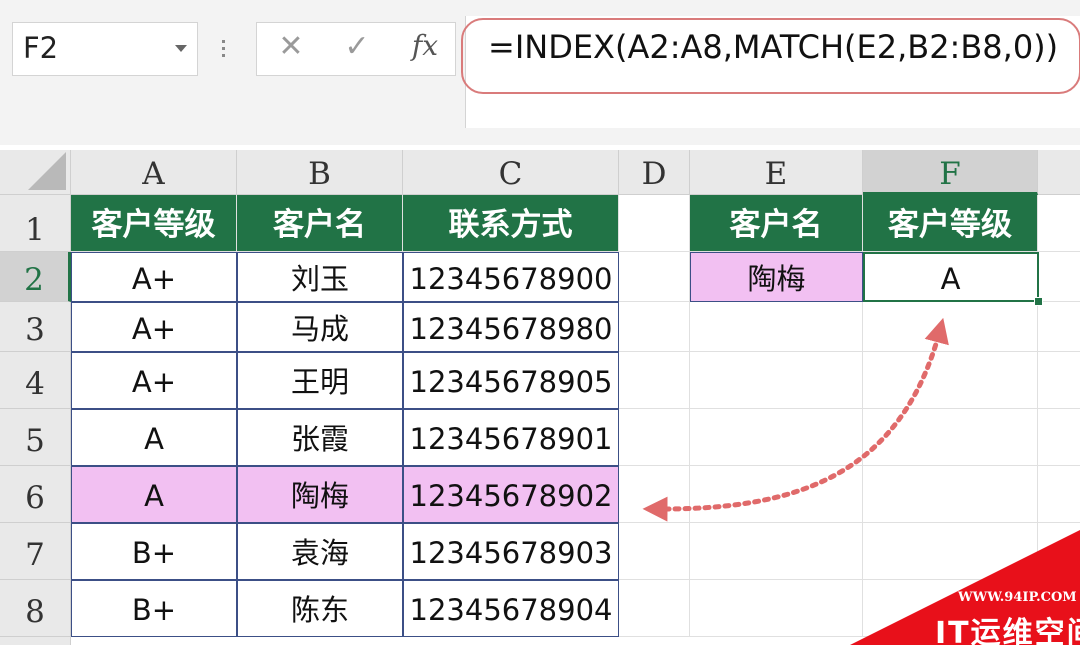 This screenshot has height=652, width=1080. Describe the element at coordinates (795, 419) in the screenshot. I see `dotted-curved-arrow` at that location.